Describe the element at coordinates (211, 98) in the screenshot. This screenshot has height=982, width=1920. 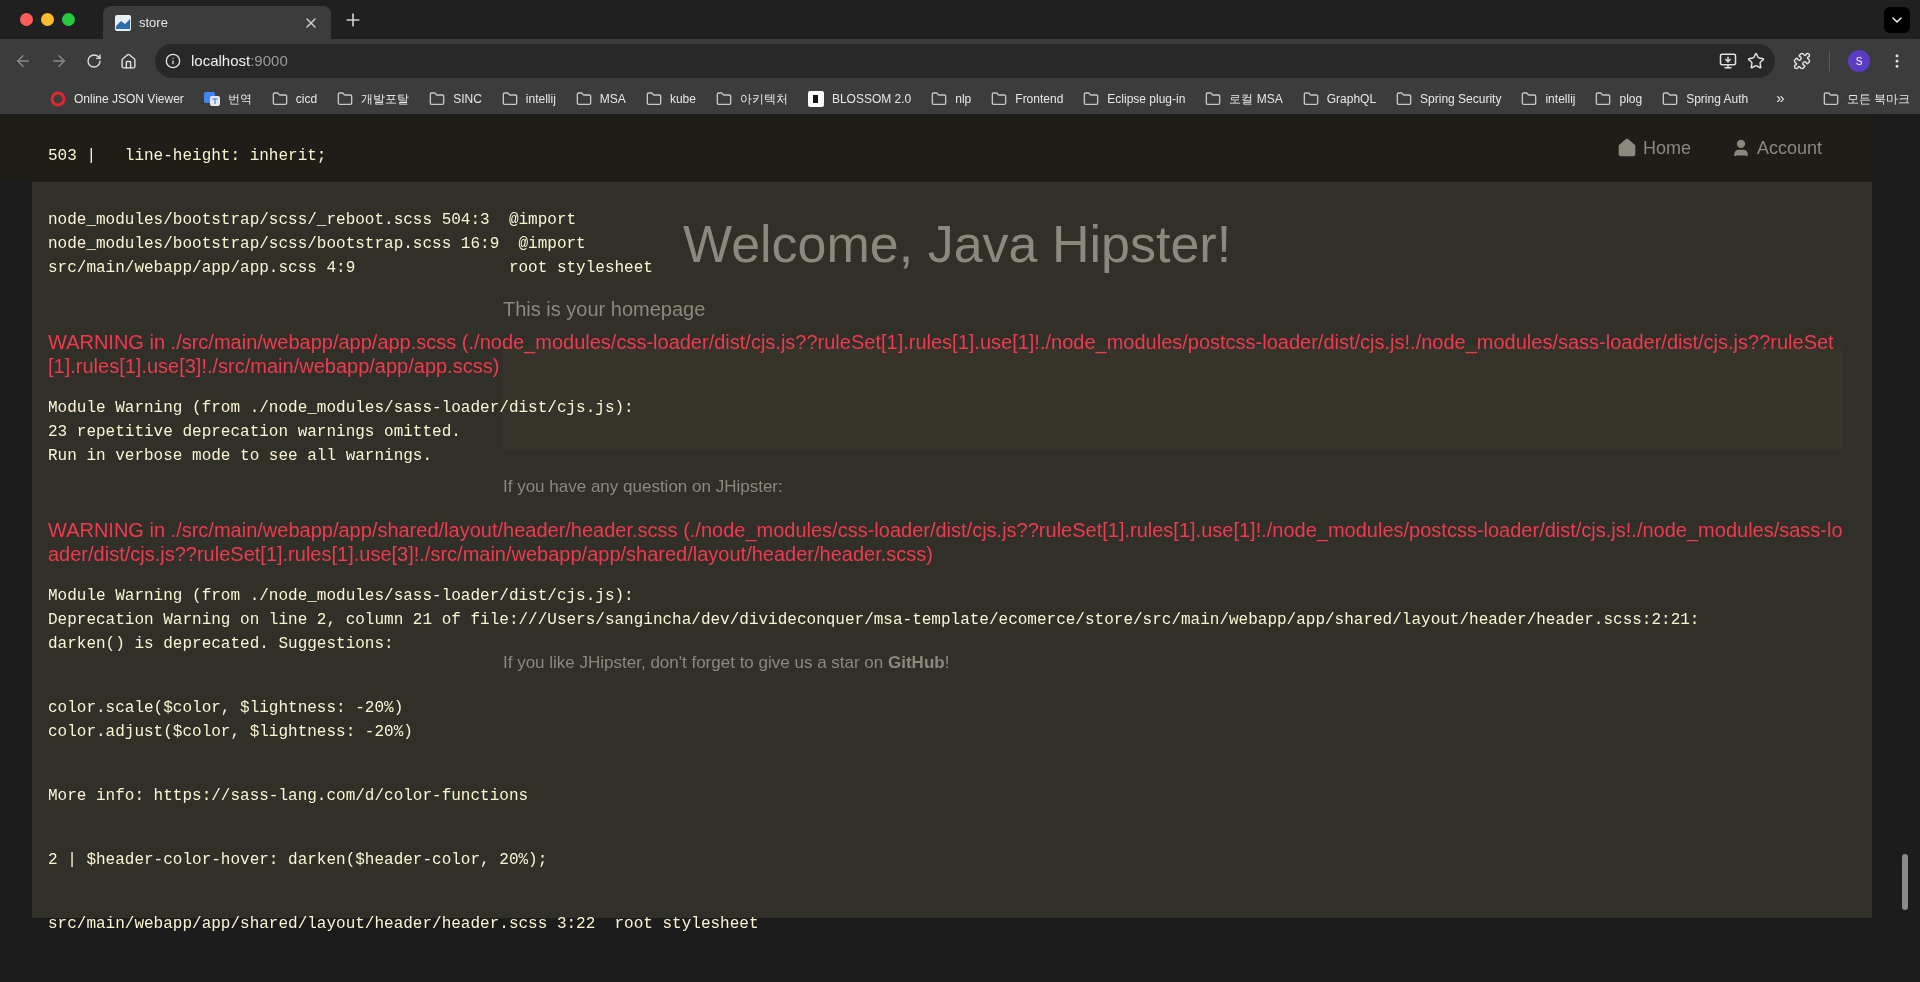
I see `translate-icon` at that location.